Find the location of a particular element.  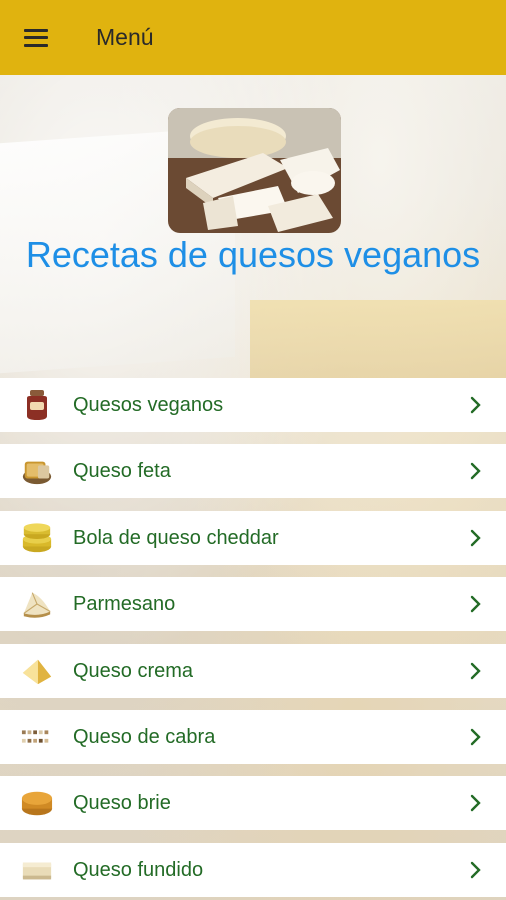

parmesan-wedge-icon is located at coordinates (37, 604).